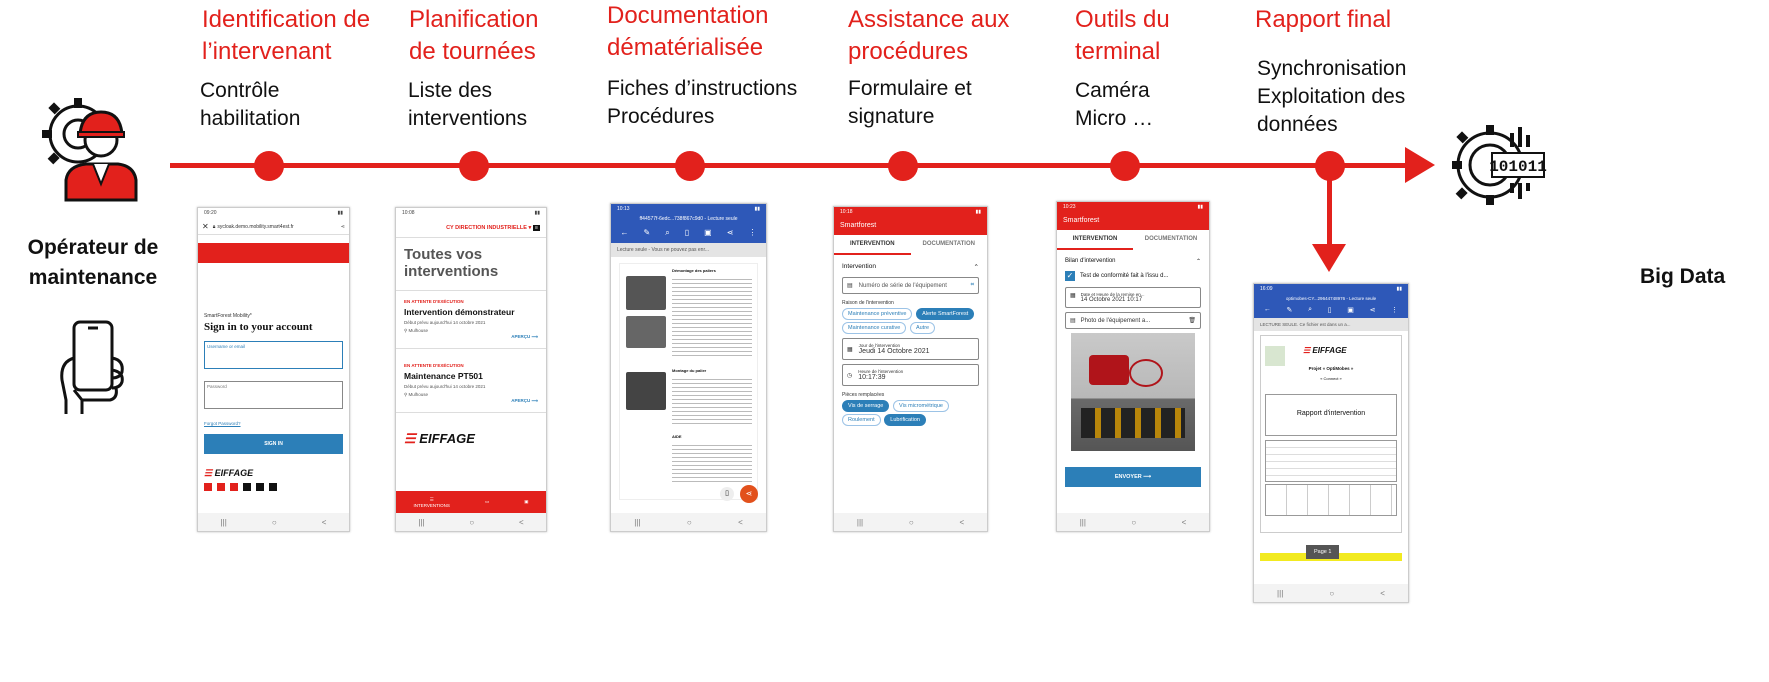  What do you see at coordinates (688, 31) in the screenshot?
I see `step-3-title: Documentation dématérialisée` at bounding box center [688, 31].